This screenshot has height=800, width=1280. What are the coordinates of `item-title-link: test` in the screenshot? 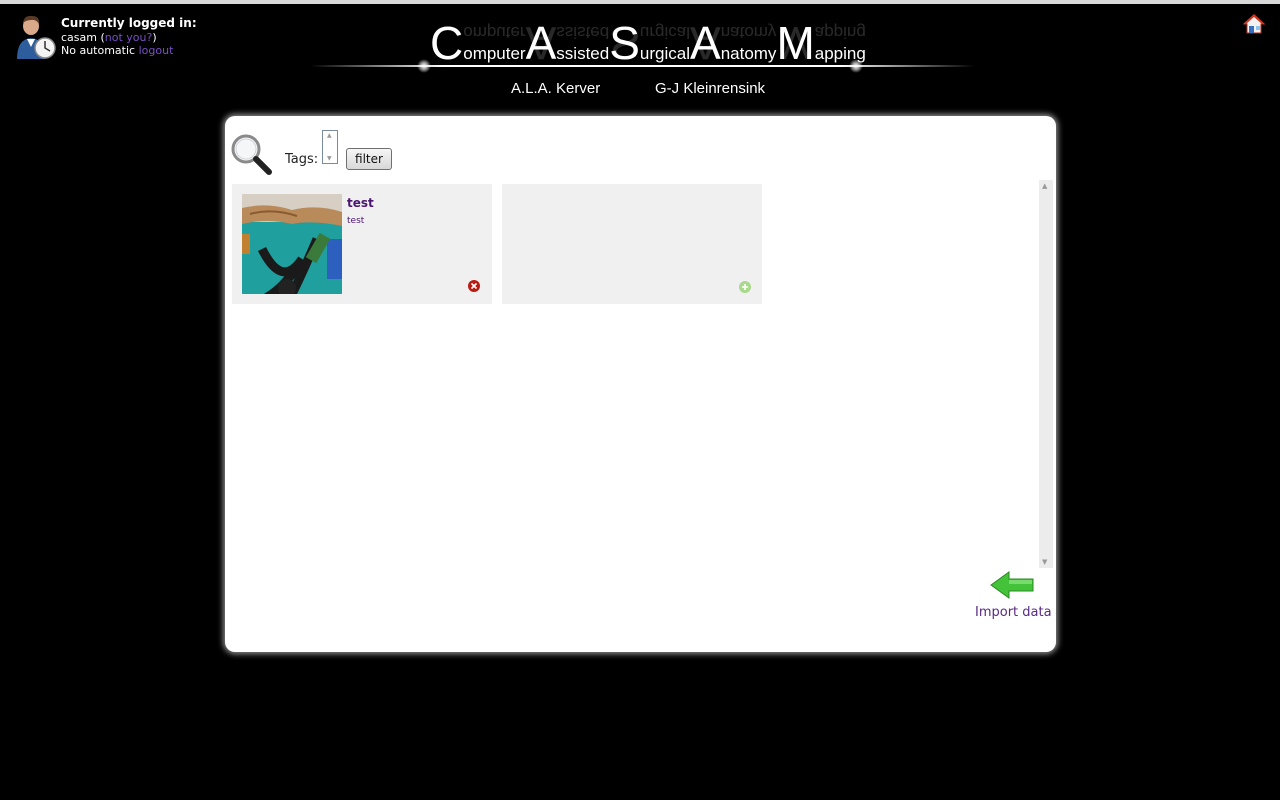 It's located at (360, 203).